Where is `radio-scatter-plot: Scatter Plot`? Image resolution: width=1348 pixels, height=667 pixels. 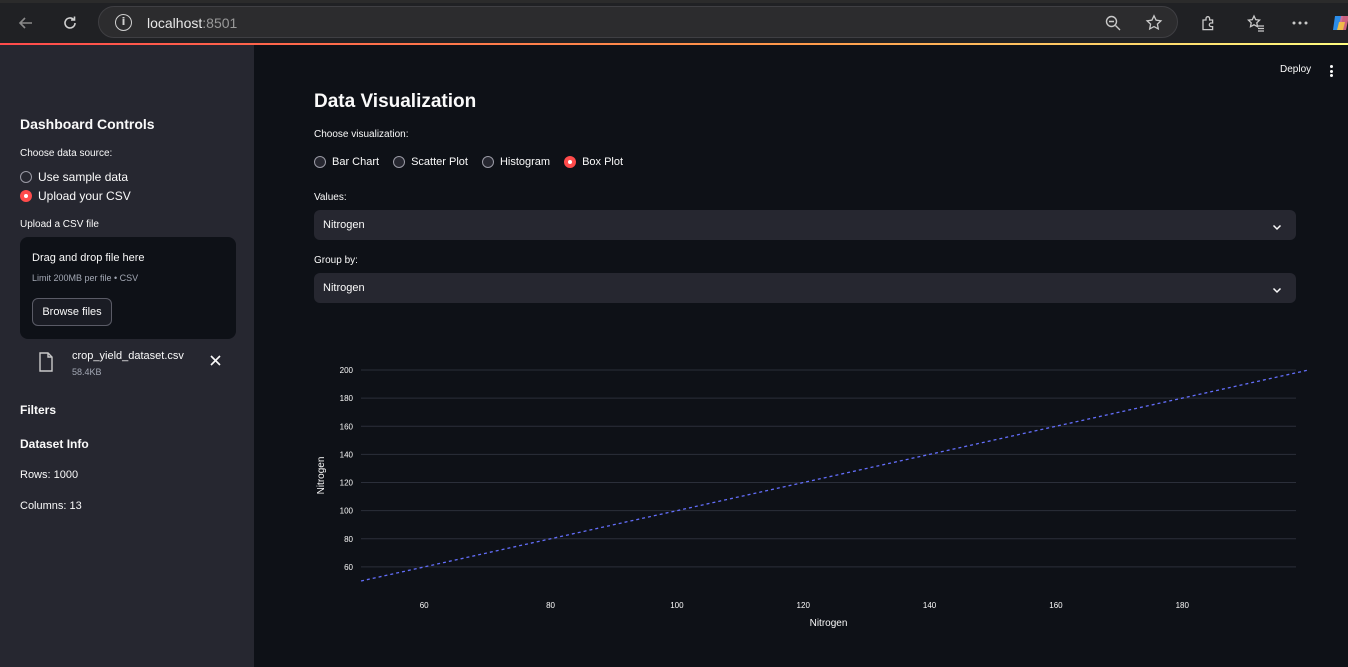
radio-scatter-plot: Scatter Plot is located at coordinates (430, 162).